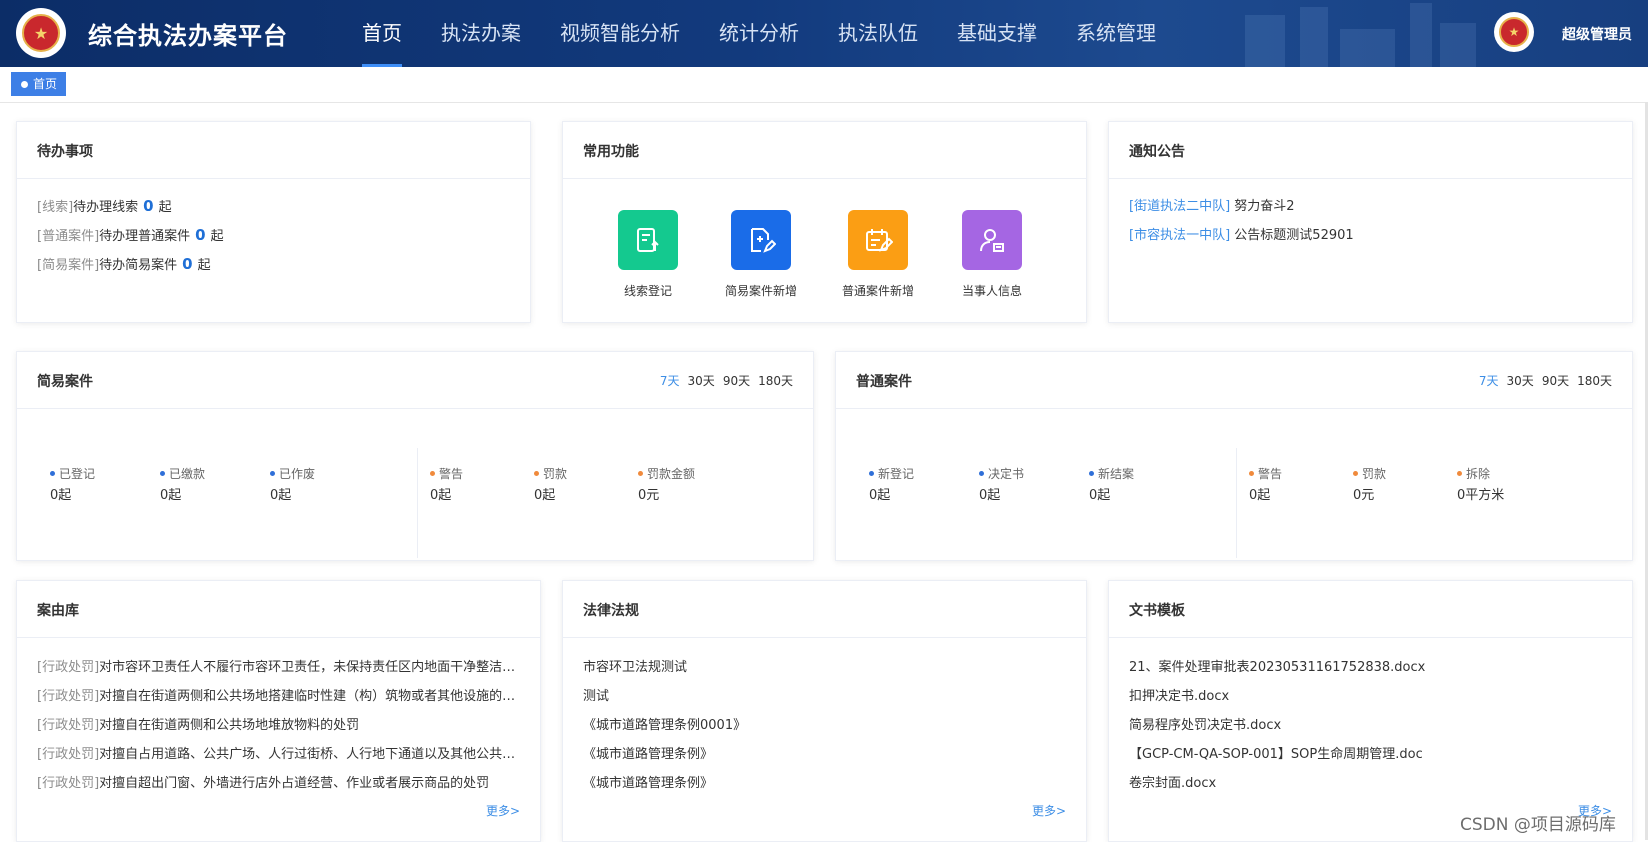 The width and height of the screenshot is (1648, 842). What do you see at coordinates (292, 473) in the screenshot?
I see `stat-label: 已作废` at bounding box center [292, 473].